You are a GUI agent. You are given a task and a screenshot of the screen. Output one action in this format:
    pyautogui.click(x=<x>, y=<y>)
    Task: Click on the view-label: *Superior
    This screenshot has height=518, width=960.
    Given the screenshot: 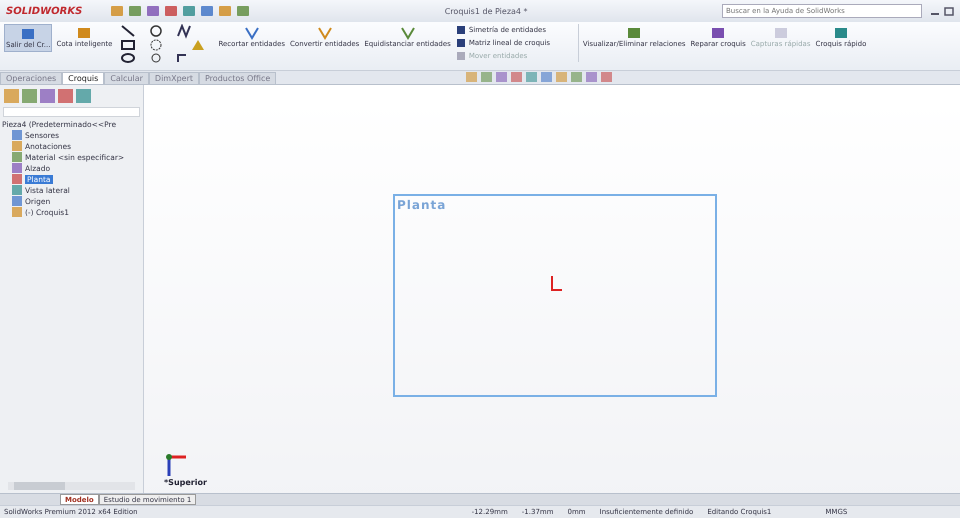 What is the action you would take?
    pyautogui.click(x=185, y=482)
    